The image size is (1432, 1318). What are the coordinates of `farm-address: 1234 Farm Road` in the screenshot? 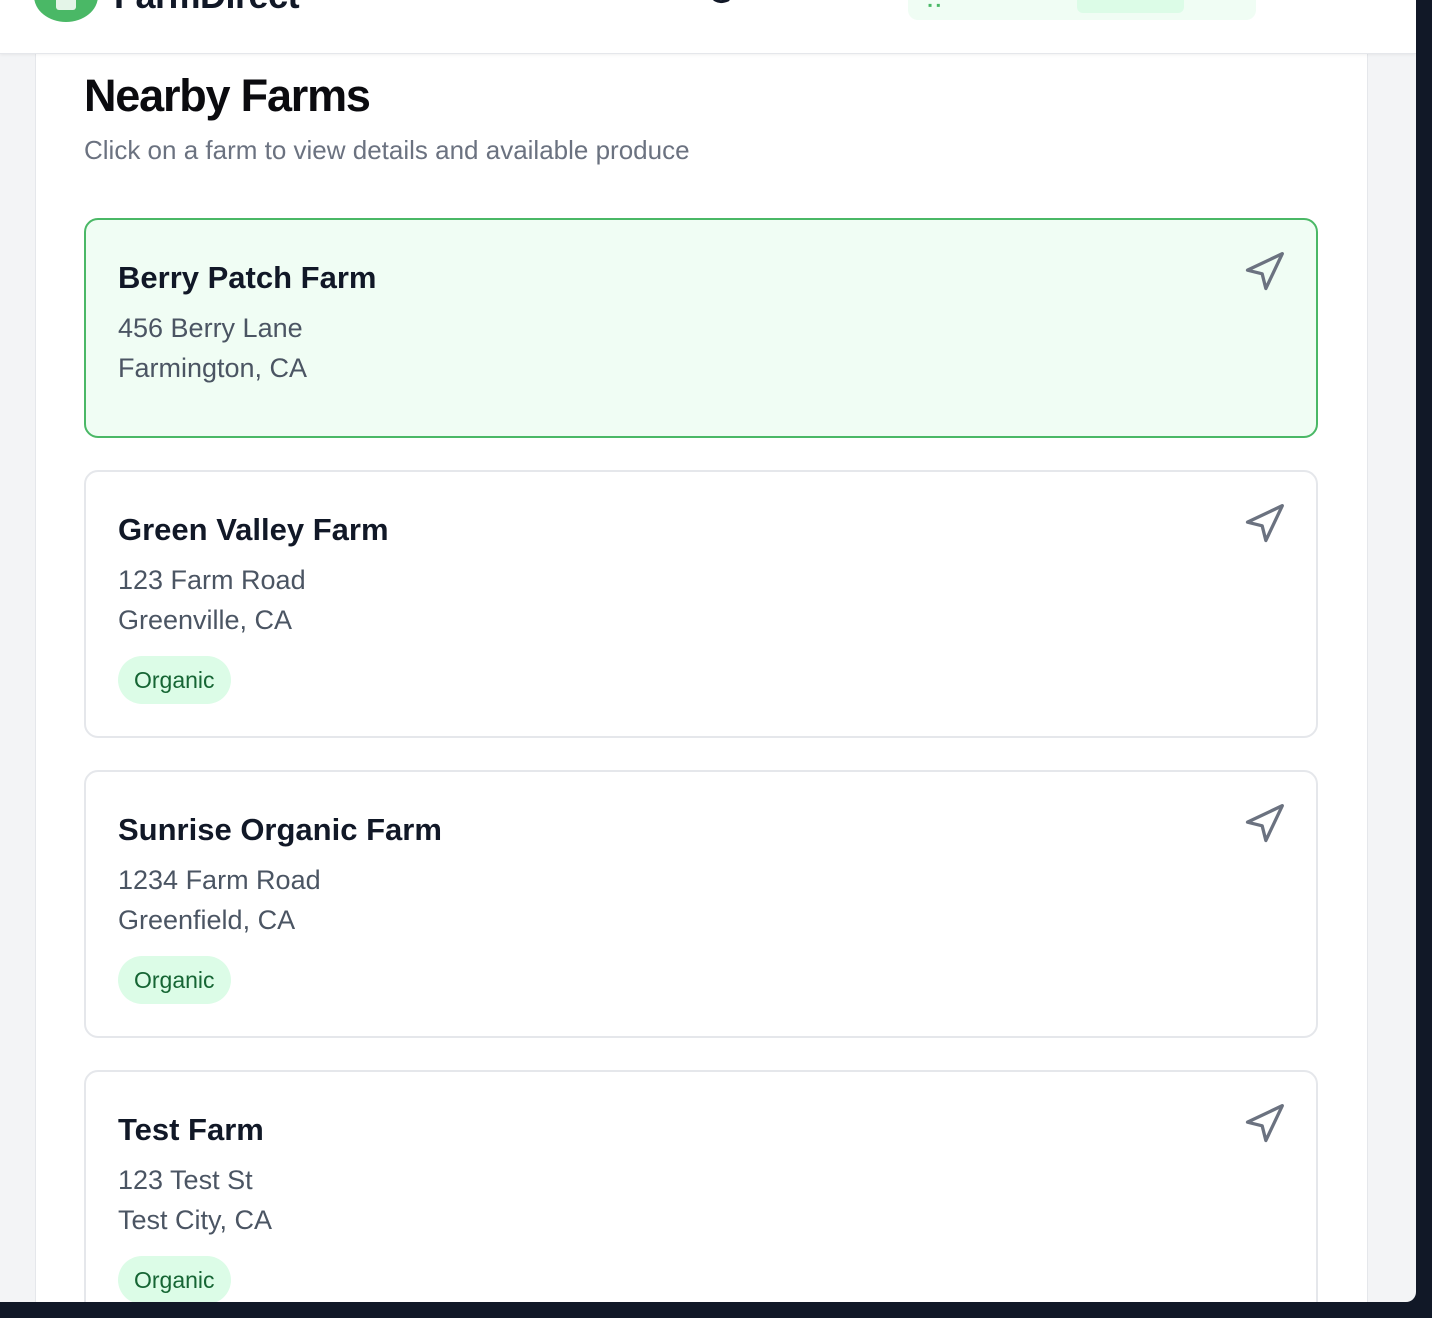 It's located at (219, 880).